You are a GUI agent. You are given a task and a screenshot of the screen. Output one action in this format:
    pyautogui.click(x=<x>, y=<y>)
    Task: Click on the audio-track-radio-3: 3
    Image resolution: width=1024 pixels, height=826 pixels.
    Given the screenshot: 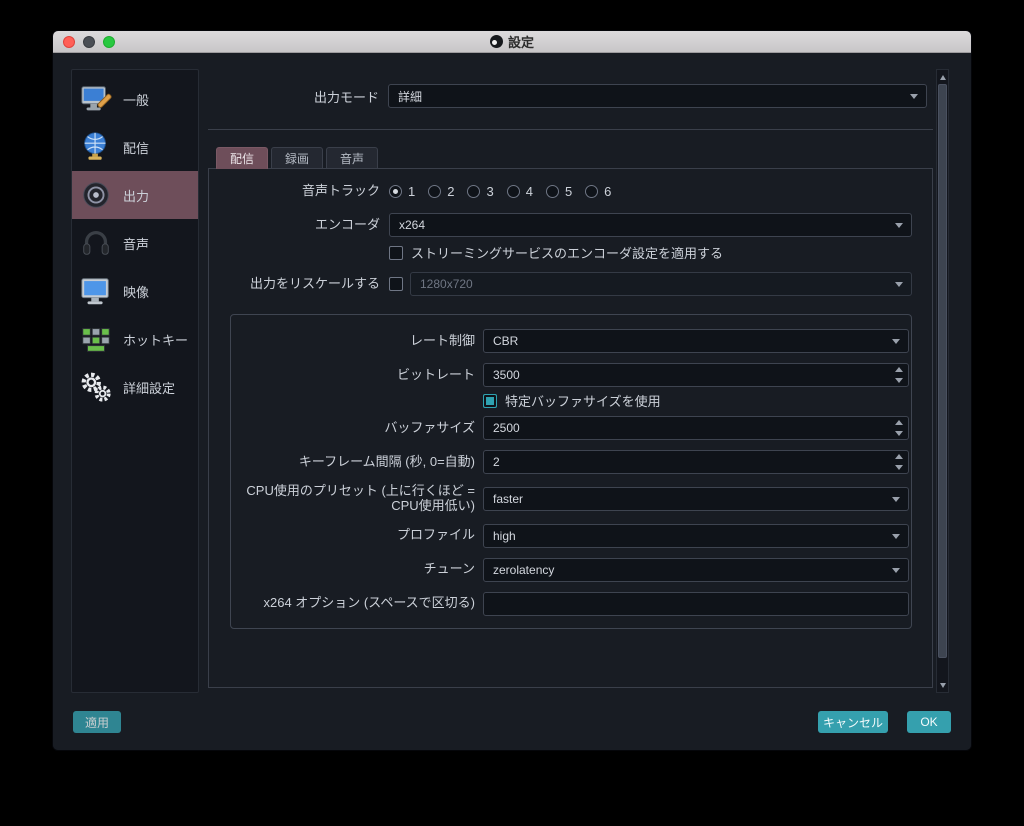 What is the action you would take?
    pyautogui.click(x=480, y=191)
    